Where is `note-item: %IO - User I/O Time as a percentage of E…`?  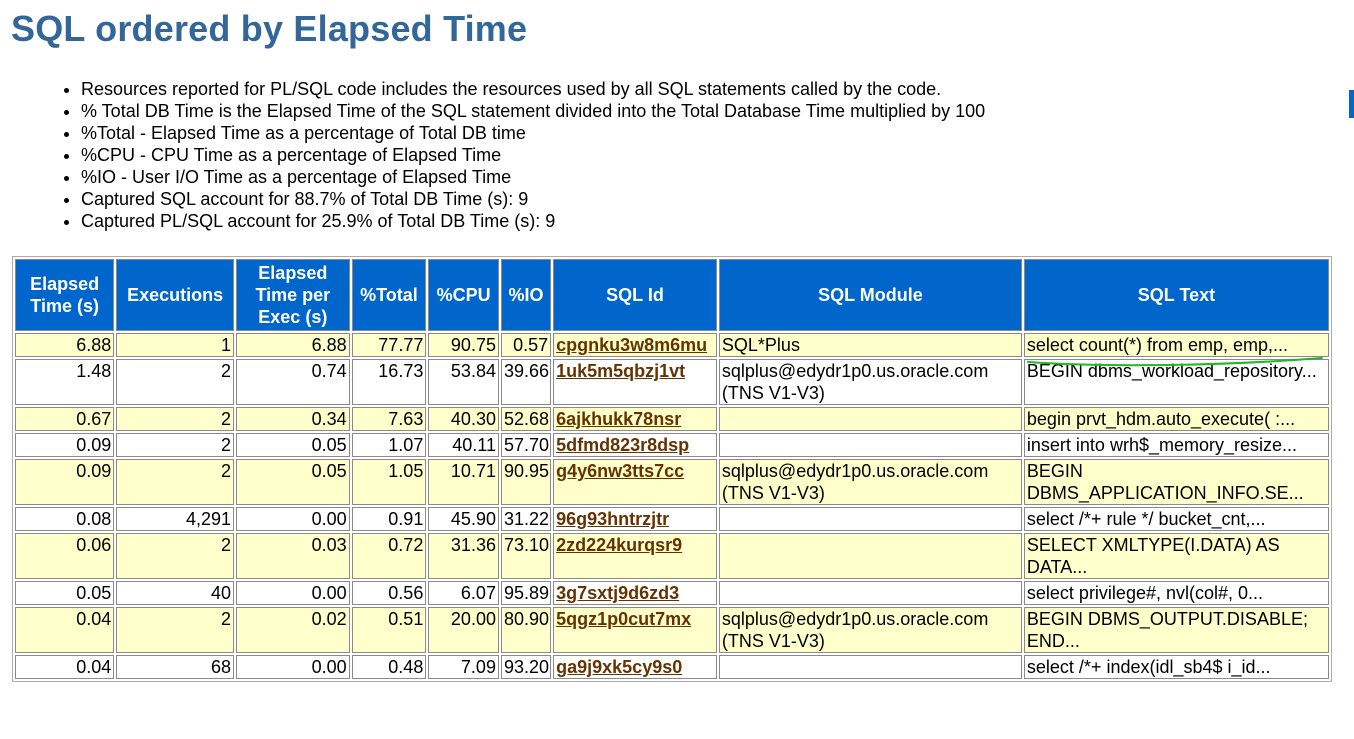 note-item: %IO - User I/O Time as a percentage of E… is located at coordinates (533, 177).